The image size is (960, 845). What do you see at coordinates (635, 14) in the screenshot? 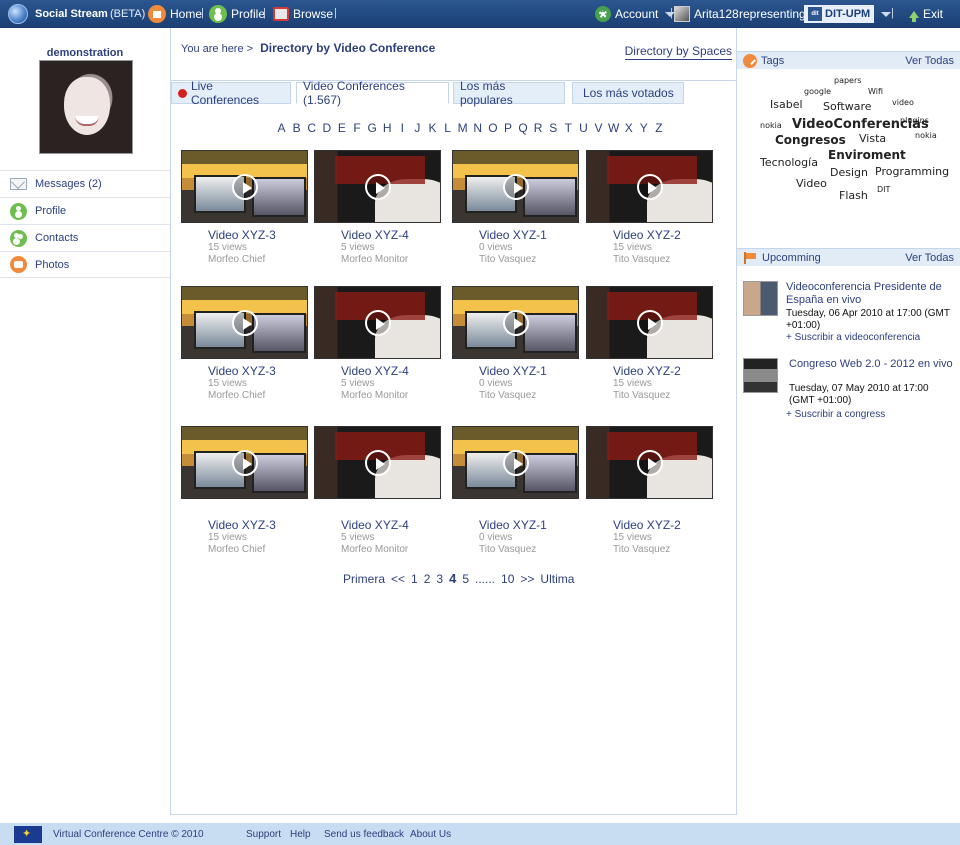
I see `account-menu: Account` at bounding box center [635, 14].